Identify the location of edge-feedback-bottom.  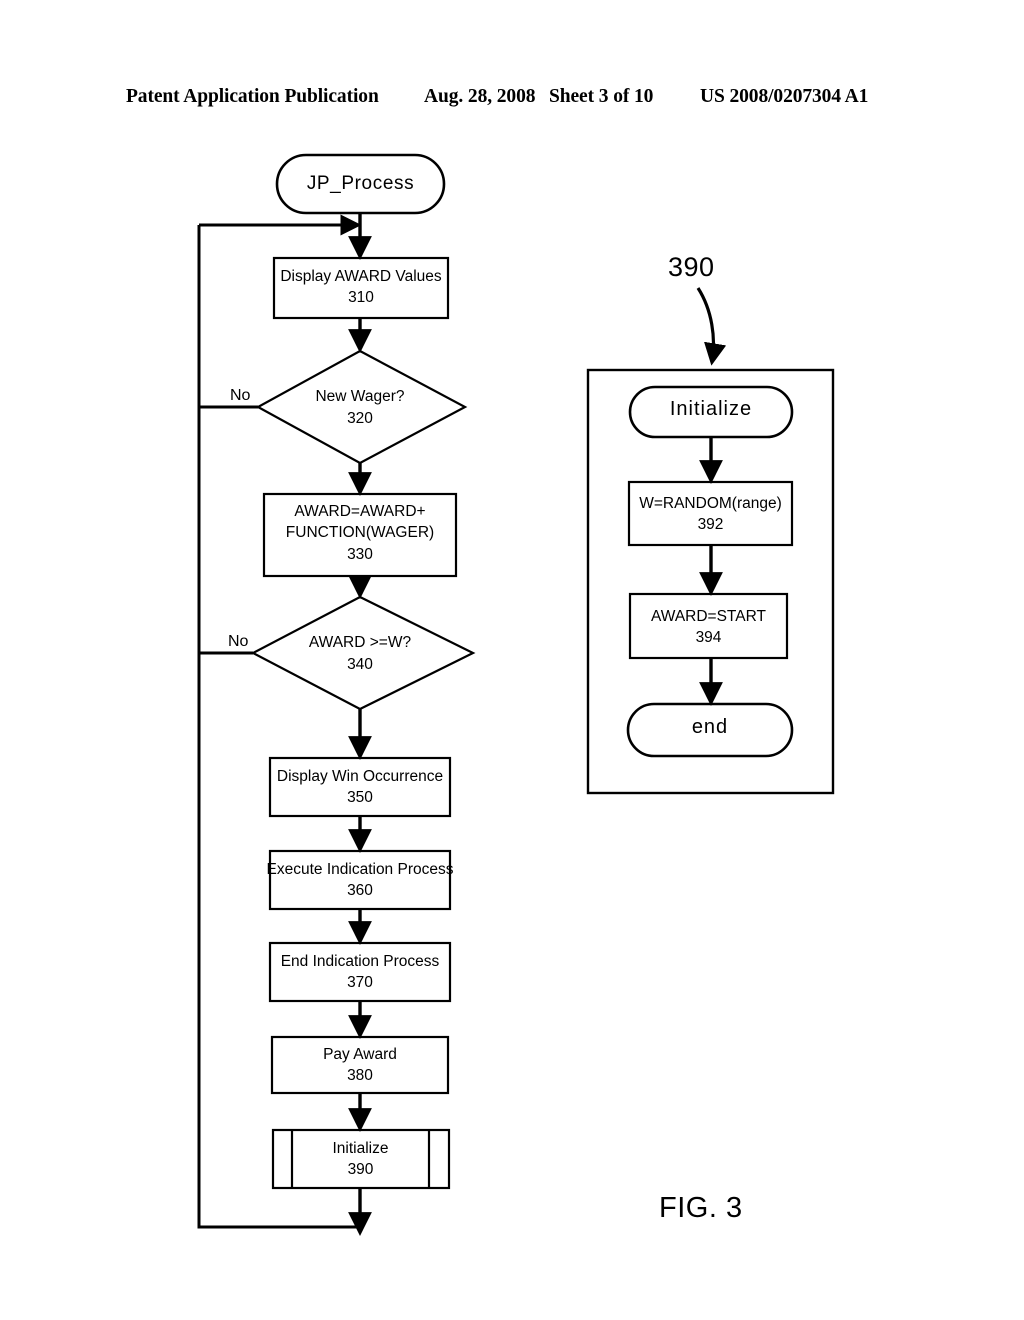
(278, 727).